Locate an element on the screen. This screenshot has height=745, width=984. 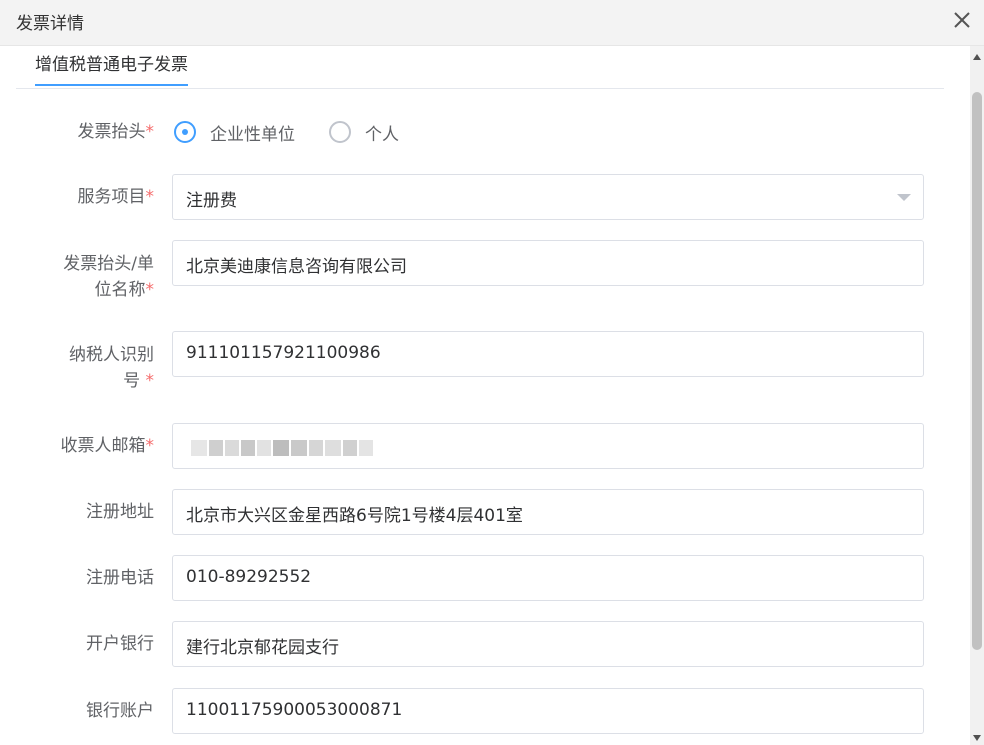
service-item-select: 注册费 is located at coordinates (548, 197).